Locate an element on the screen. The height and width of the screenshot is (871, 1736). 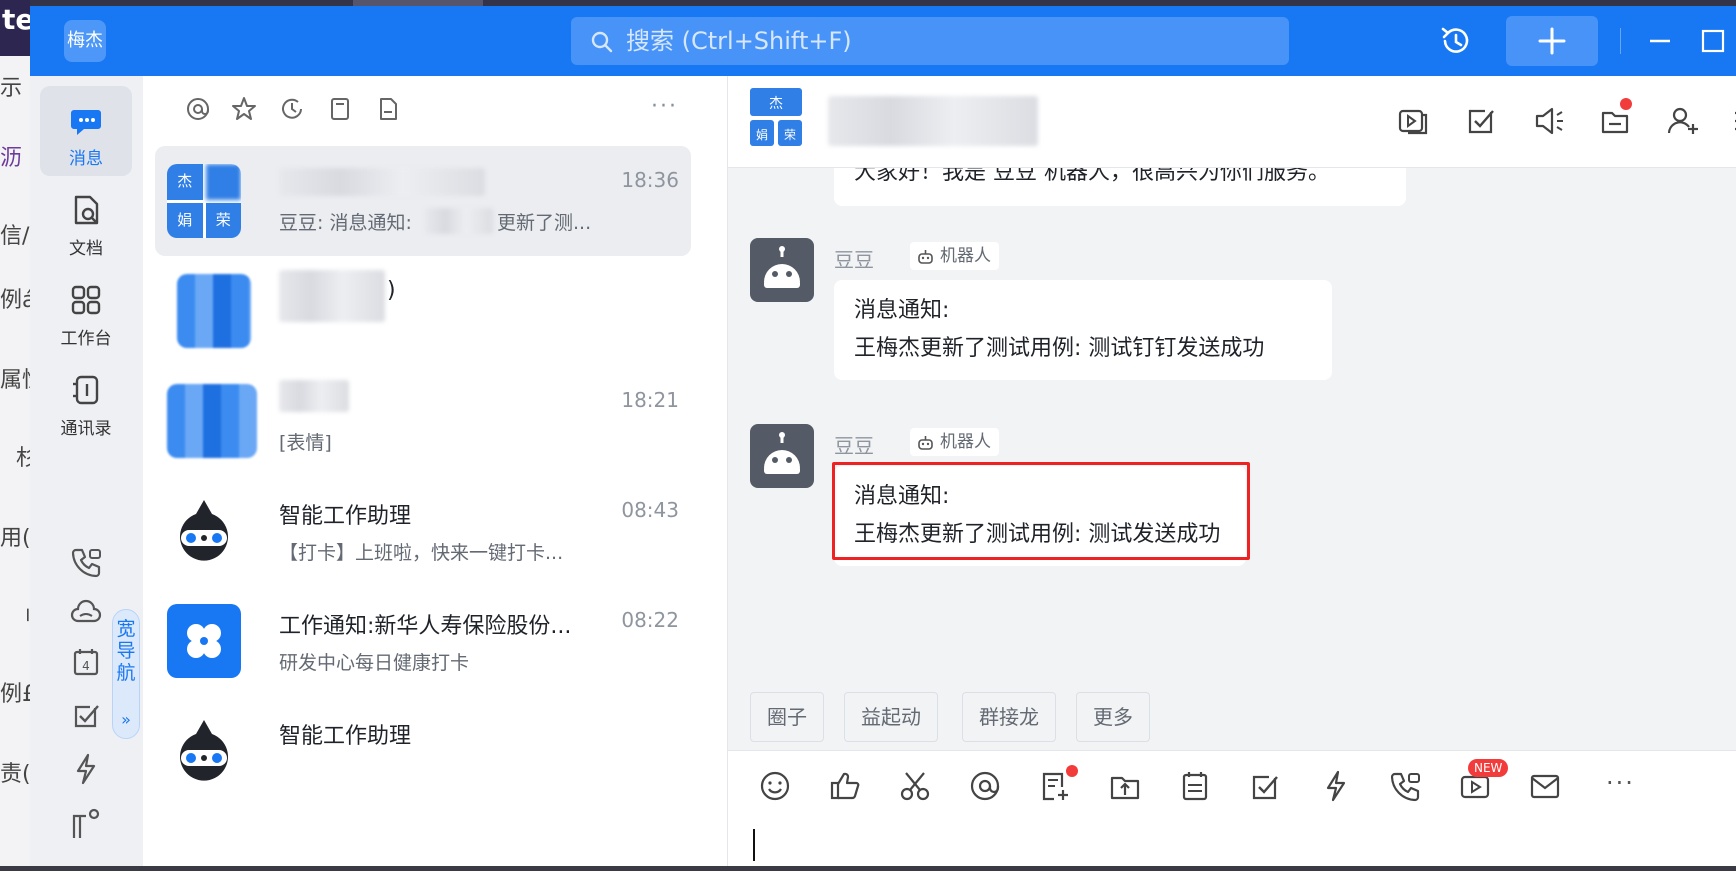
calendar-icon: 4 is located at coordinates (86, 662).